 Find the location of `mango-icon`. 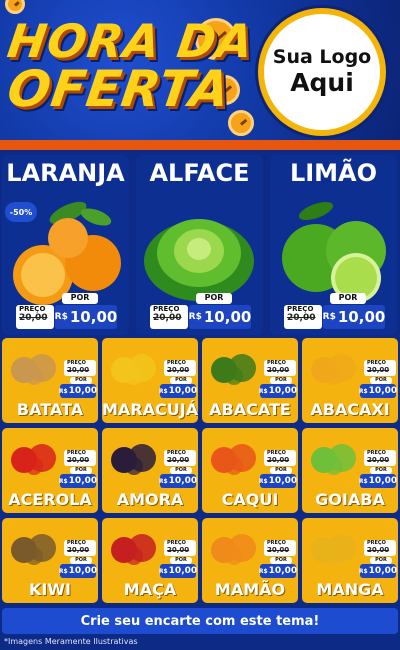

mango-icon is located at coordinates (333, 549).